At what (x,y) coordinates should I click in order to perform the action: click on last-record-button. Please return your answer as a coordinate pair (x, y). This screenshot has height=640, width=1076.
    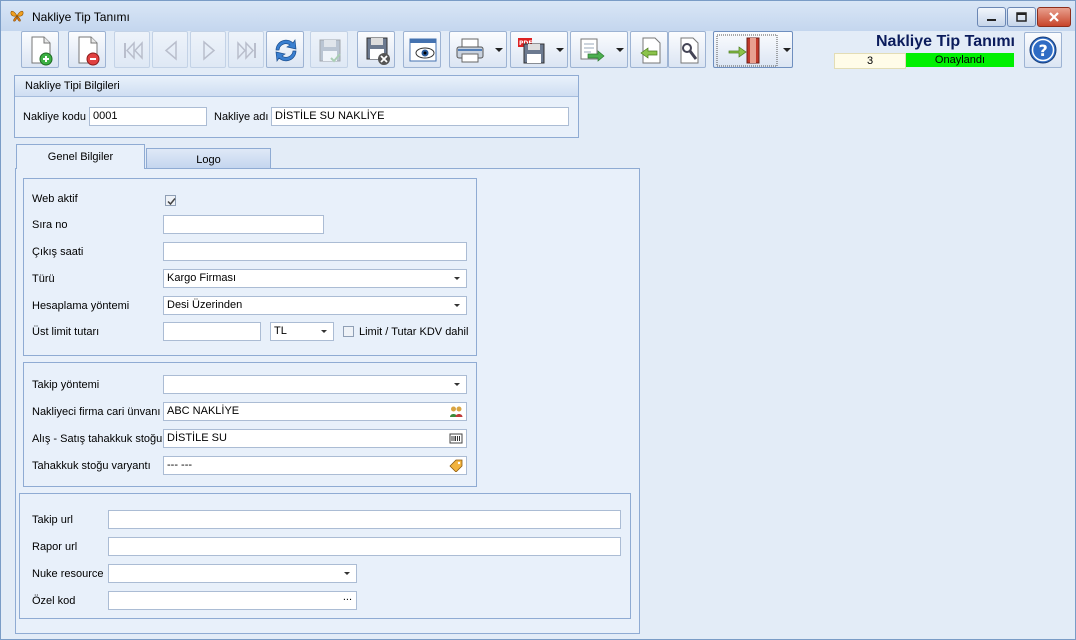
    Looking at the image, I should click on (246, 49).